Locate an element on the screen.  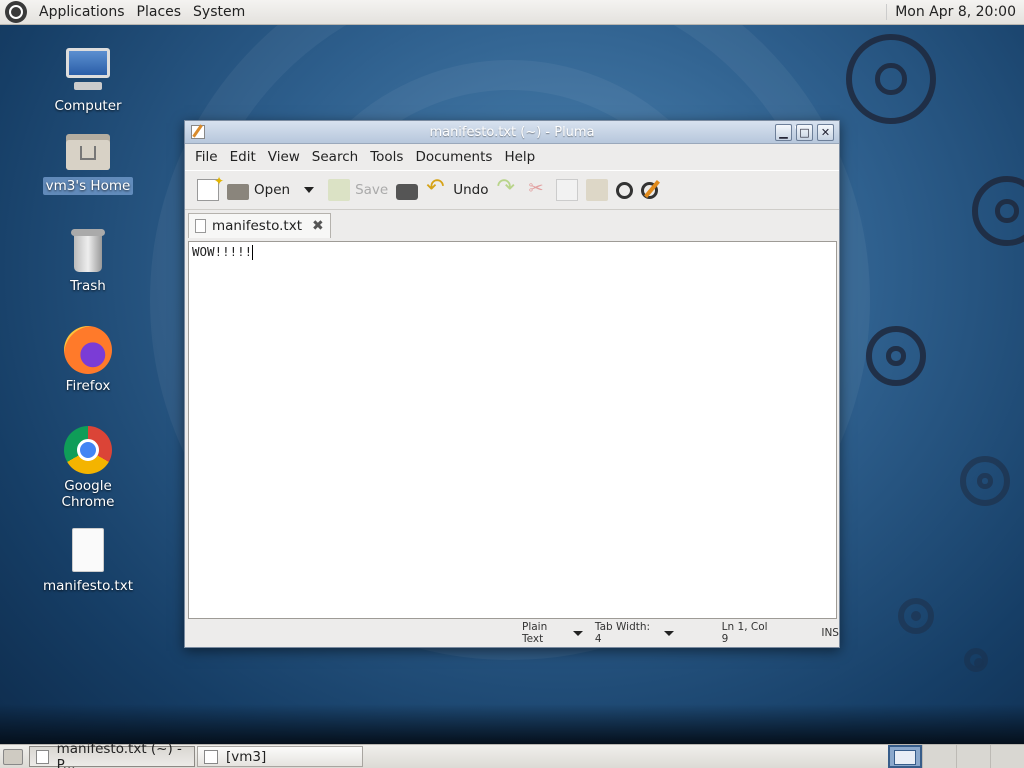
desktop-icon-firefox: Firefox is located at coordinates (88, 360).